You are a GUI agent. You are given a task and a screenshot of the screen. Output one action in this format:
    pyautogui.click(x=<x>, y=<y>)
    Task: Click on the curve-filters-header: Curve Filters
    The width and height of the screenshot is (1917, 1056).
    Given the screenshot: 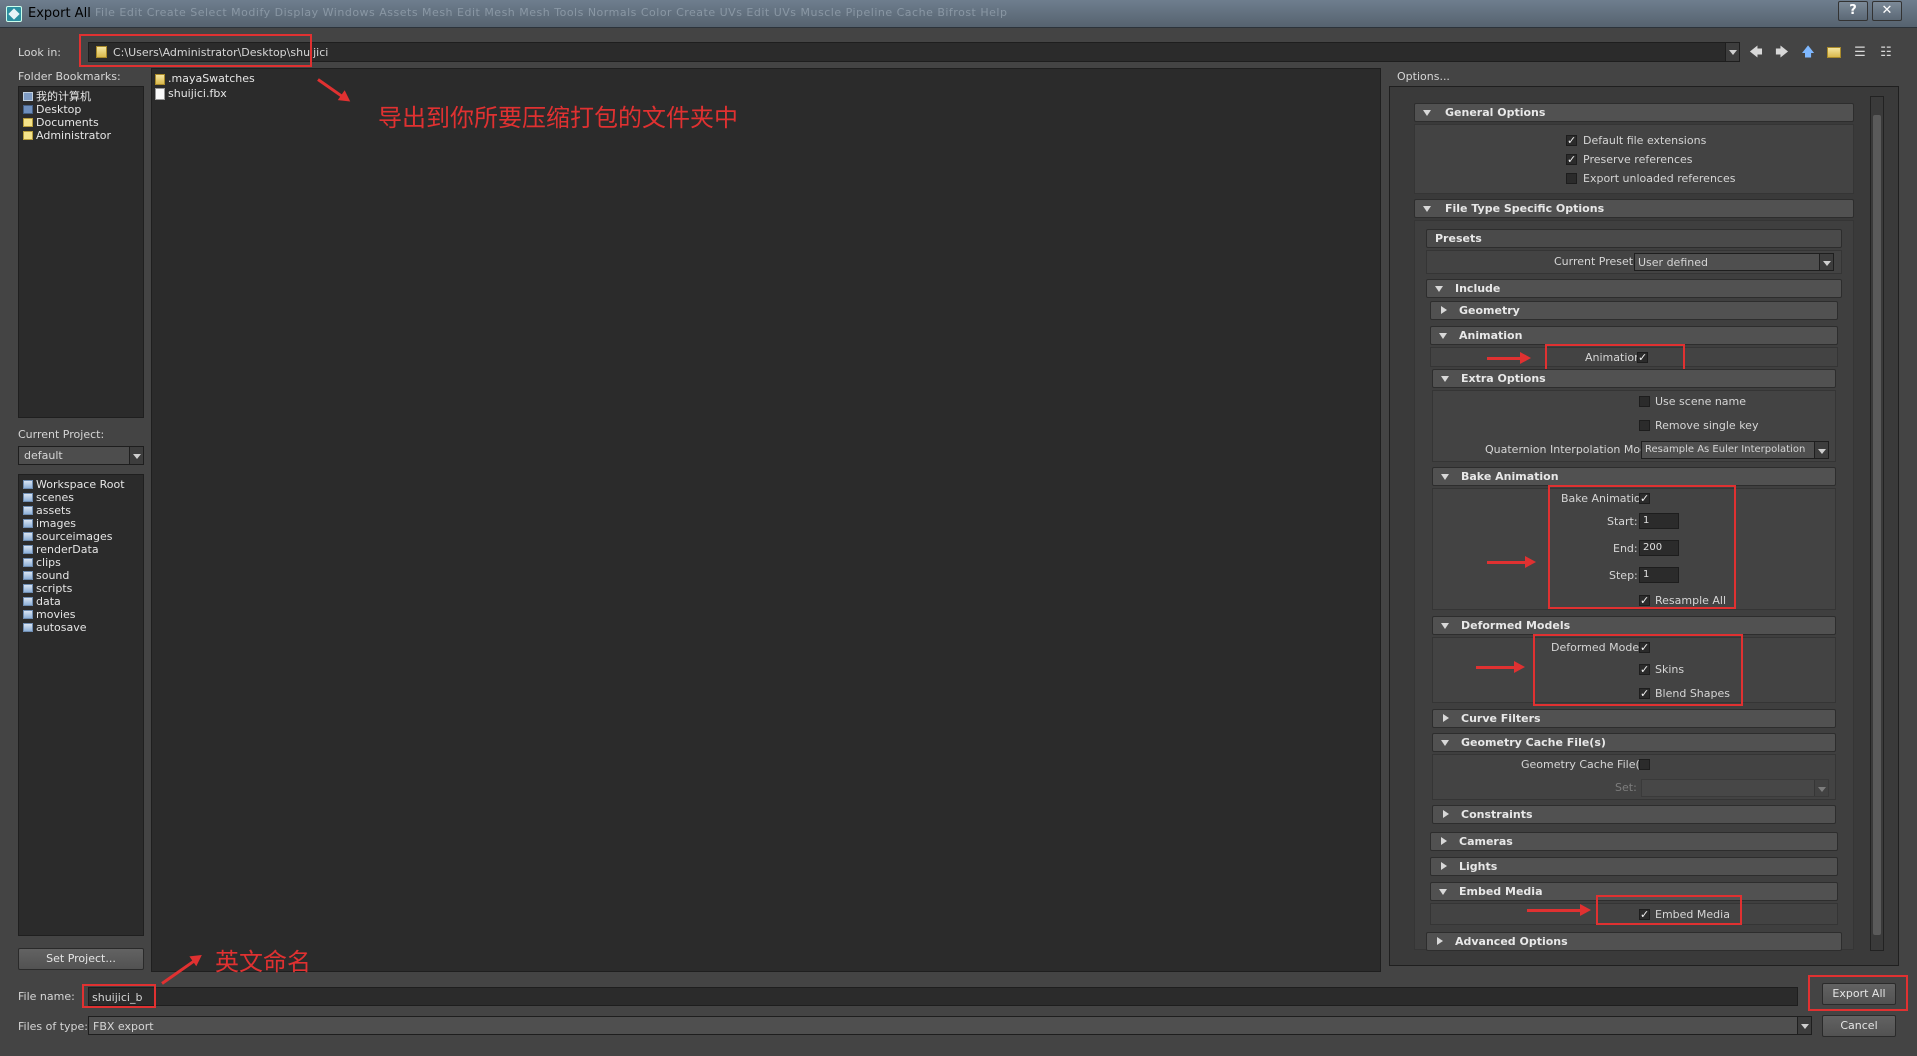 What is the action you would take?
    pyautogui.click(x=1634, y=718)
    